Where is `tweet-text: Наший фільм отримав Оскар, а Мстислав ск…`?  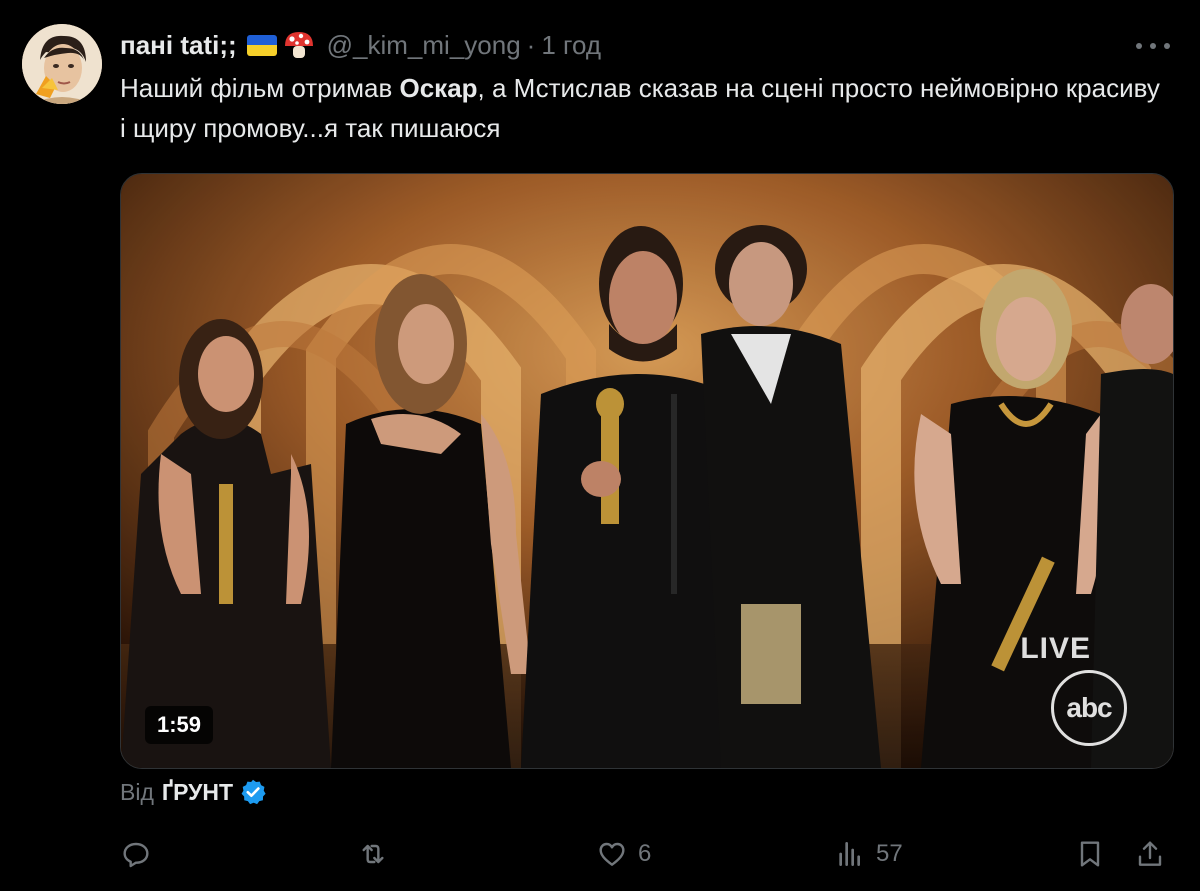
tweet-text: Наший фільм отримав Оскар, а Мстислав ск… is located at coordinates (640, 108).